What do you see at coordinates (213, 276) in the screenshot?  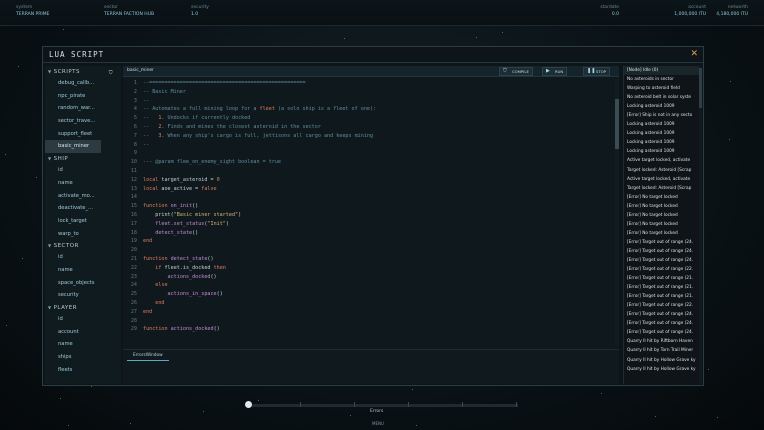 I see `code-token: ()` at bounding box center [213, 276].